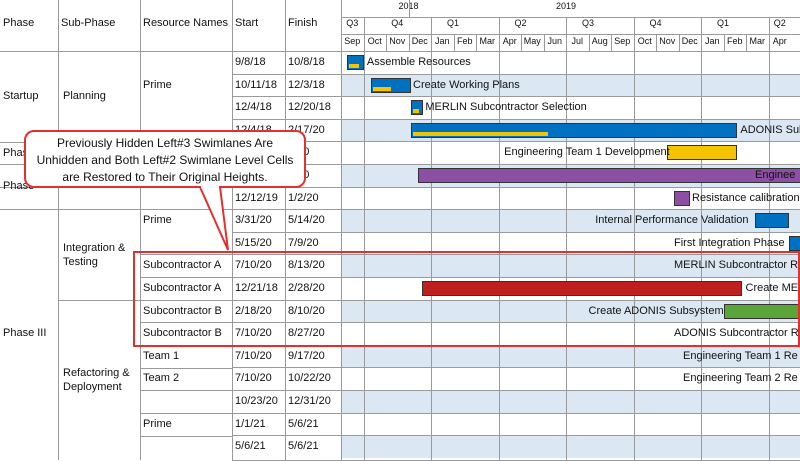  What do you see at coordinates (249, 62) in the screenshot?
I see `start-date: 9/8/18` at bounding box center [249, 62].